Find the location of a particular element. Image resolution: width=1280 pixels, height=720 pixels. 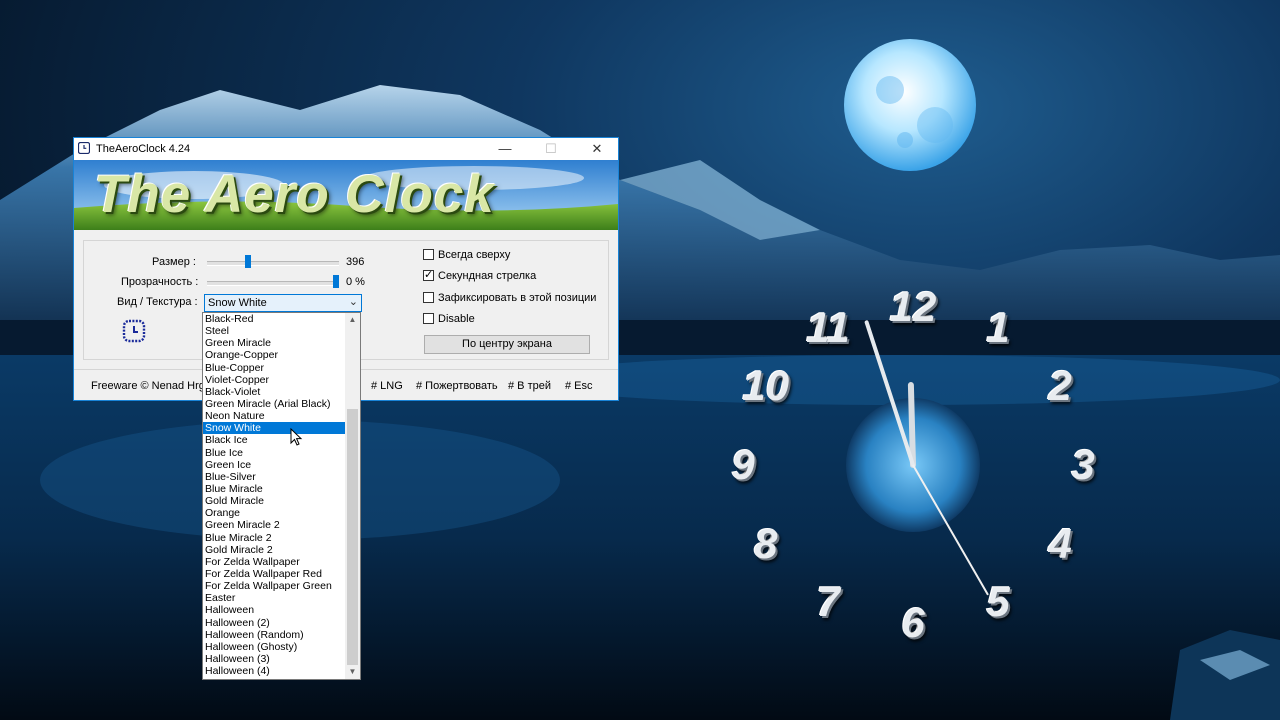

size-slider-track is located at coordinates (273, 263).